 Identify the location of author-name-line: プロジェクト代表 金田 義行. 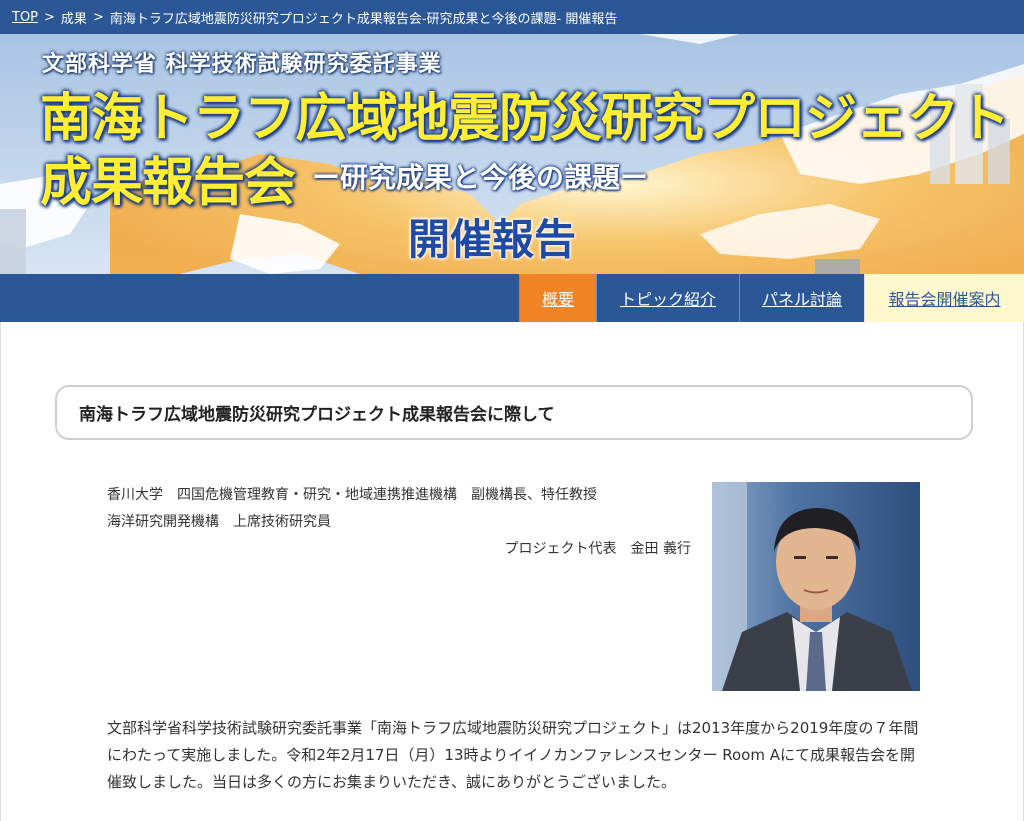
(597, 549).